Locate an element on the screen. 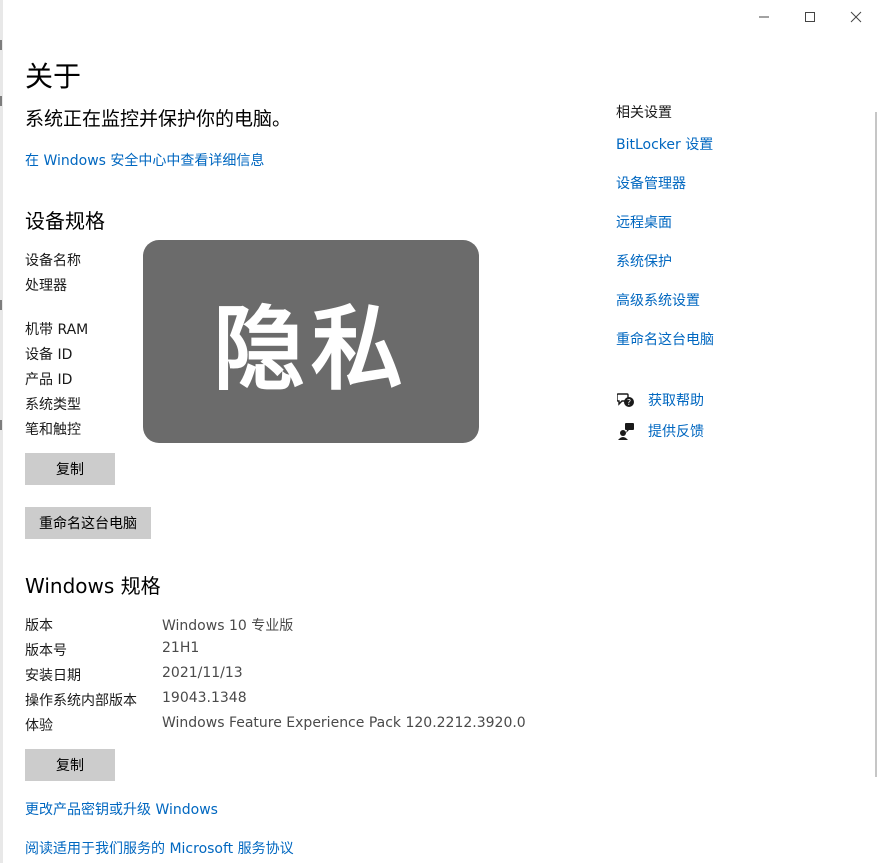  spec-label: 产品 ID is located at coordinates (49, 380).